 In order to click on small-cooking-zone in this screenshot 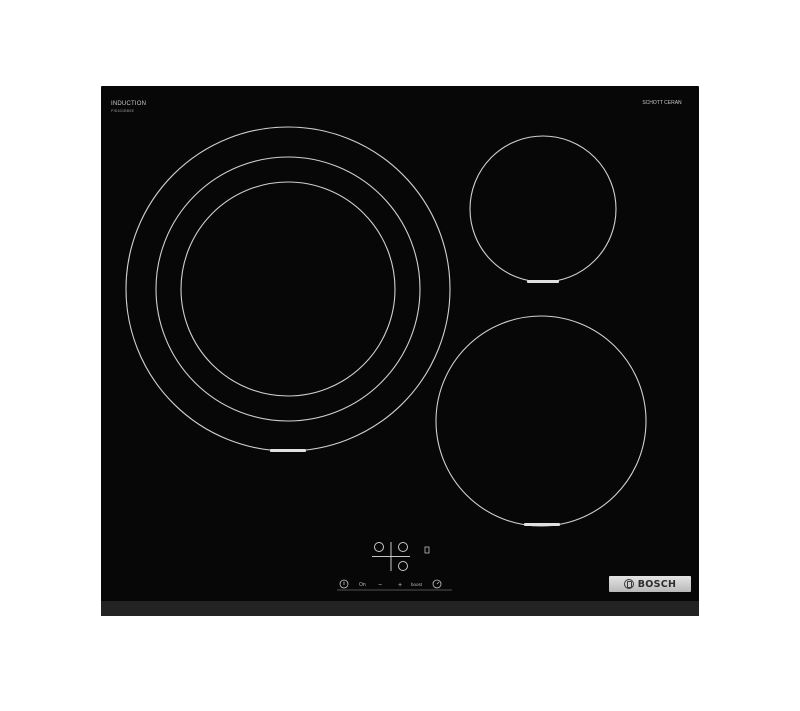, I will do `click(543, 209)`.